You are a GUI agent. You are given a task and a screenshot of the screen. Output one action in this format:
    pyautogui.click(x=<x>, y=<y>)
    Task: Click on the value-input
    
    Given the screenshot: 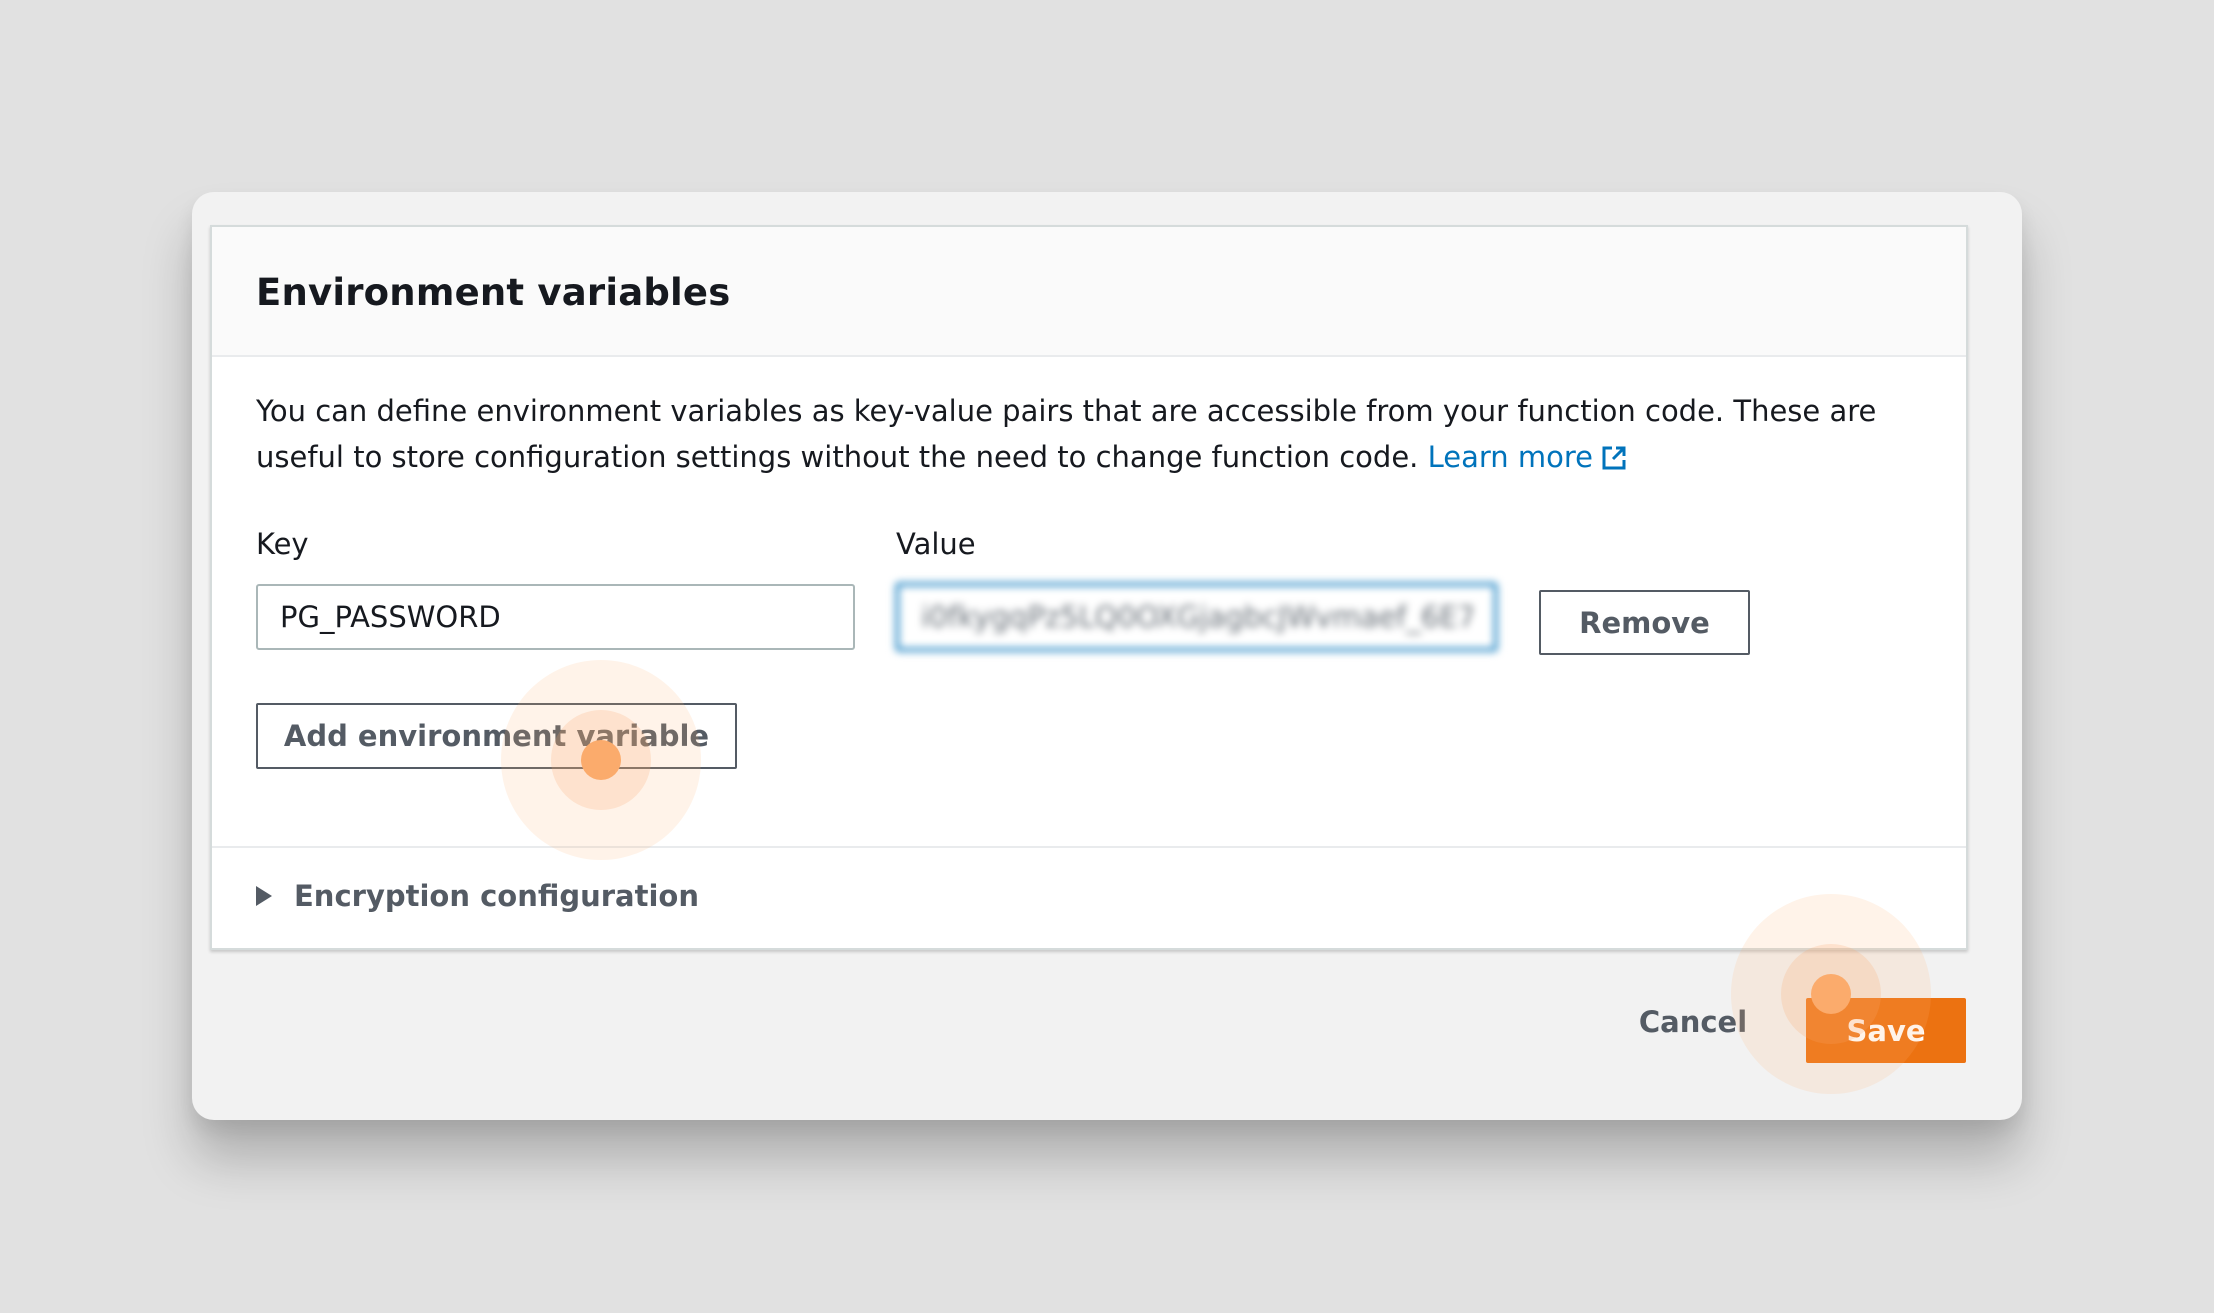 What is the action you would take?
    pyautogui.click(x=1196, y=617)
    